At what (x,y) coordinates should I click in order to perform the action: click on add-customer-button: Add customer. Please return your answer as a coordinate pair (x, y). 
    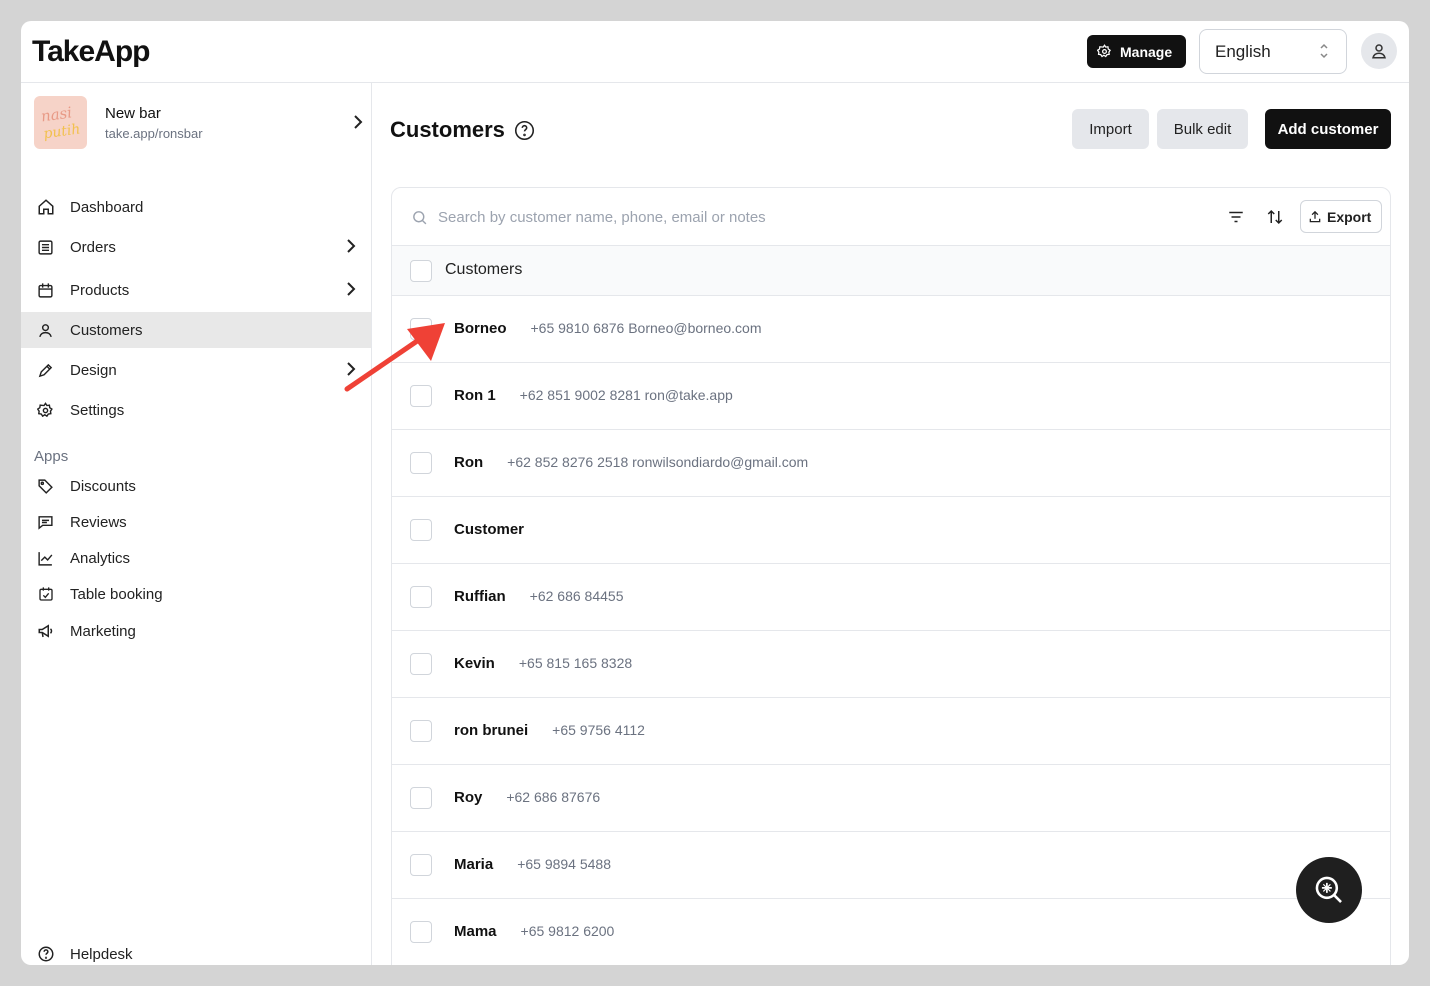
    Looking at the image, I should click on (1328, 129).